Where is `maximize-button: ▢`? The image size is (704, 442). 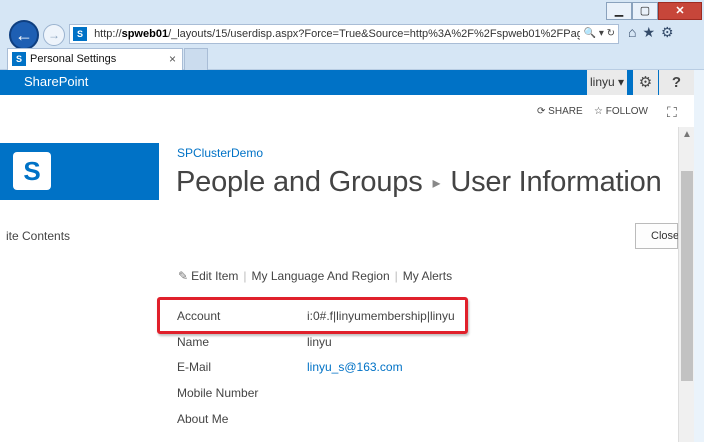 maximize-button: ▢ is located at coordinates (645, 11).